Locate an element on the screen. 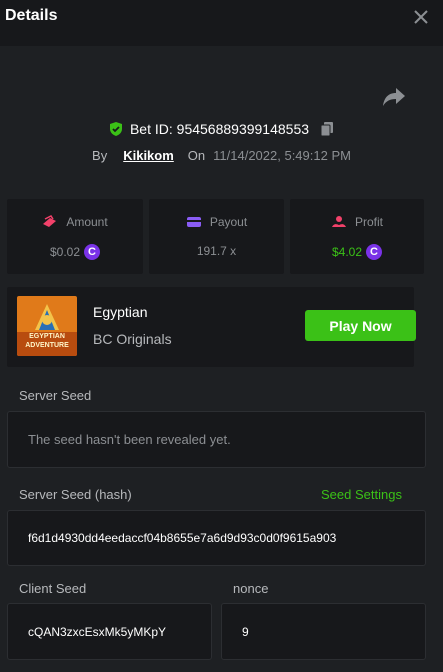  payout-icon is located at coordinates (193, 222).